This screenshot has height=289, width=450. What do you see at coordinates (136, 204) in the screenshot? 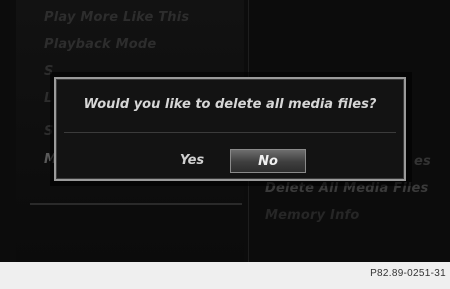
I see `menu-divider-line` at bounding box center [136, 204].